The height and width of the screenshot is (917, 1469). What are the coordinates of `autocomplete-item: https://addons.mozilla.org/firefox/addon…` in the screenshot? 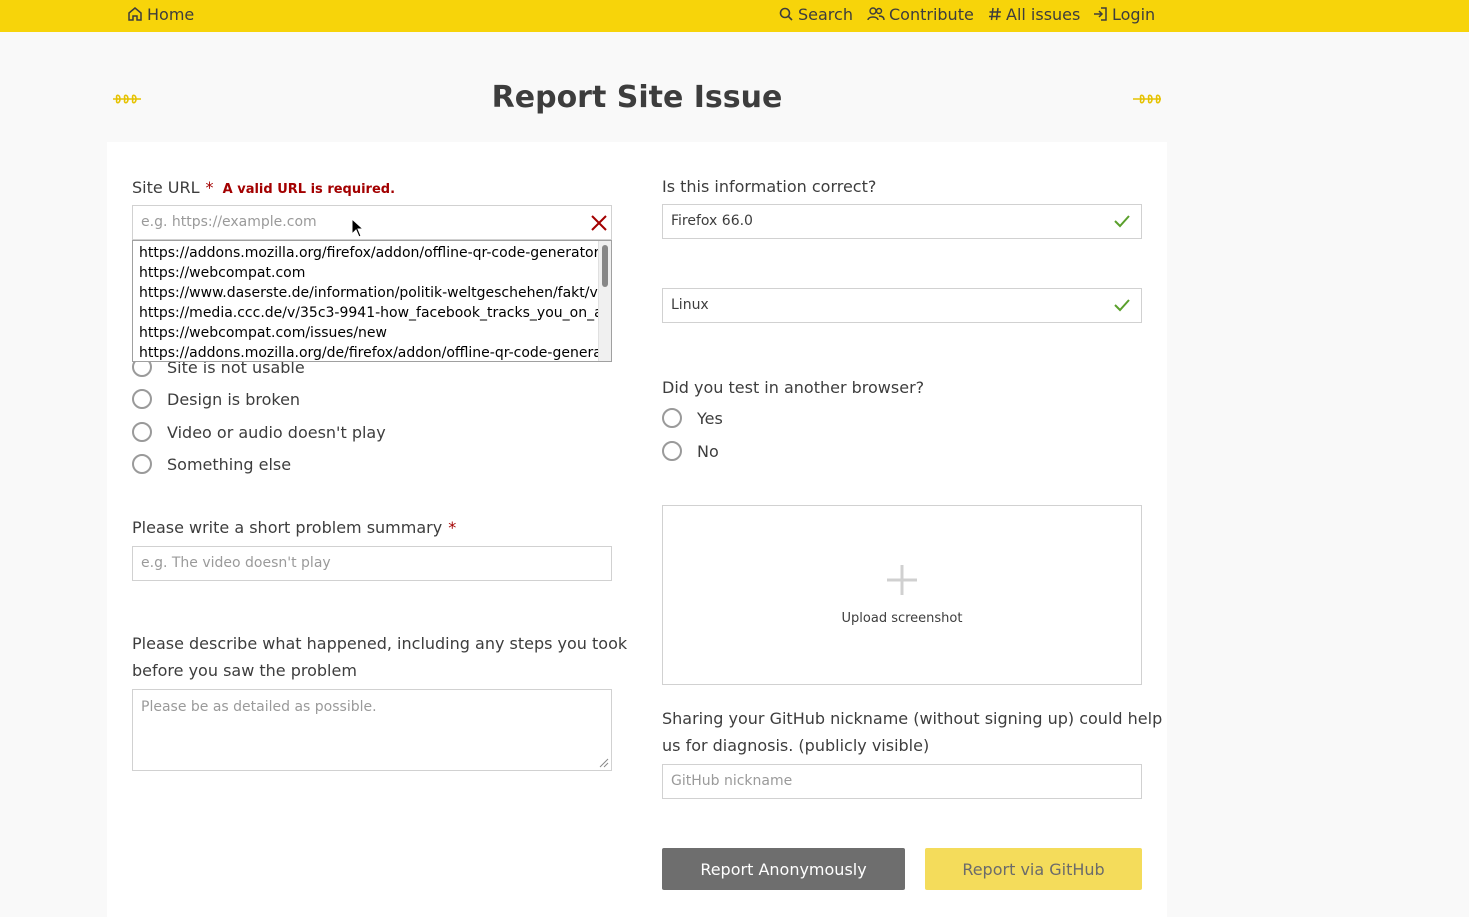 It's located at (366, 253).